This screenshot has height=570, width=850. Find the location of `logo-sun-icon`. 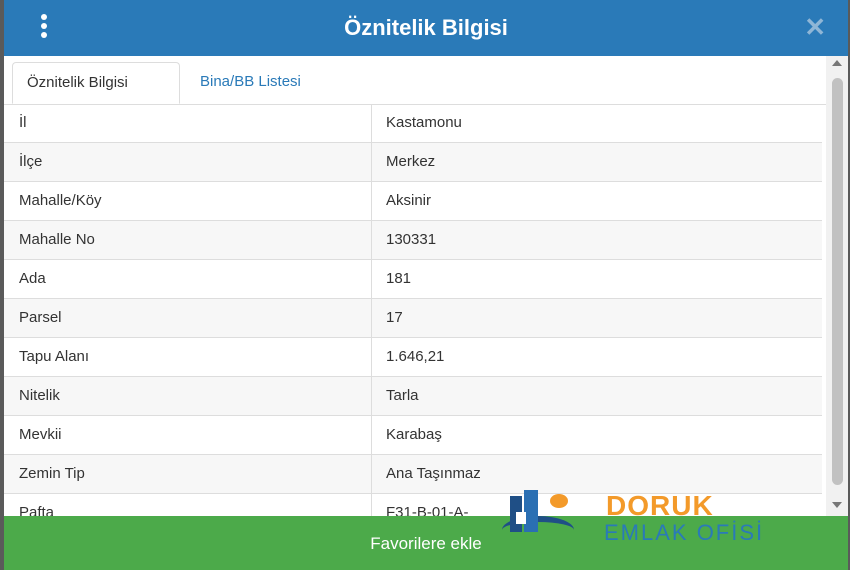

logo-sun-icon is located at coordinates (559, 501).